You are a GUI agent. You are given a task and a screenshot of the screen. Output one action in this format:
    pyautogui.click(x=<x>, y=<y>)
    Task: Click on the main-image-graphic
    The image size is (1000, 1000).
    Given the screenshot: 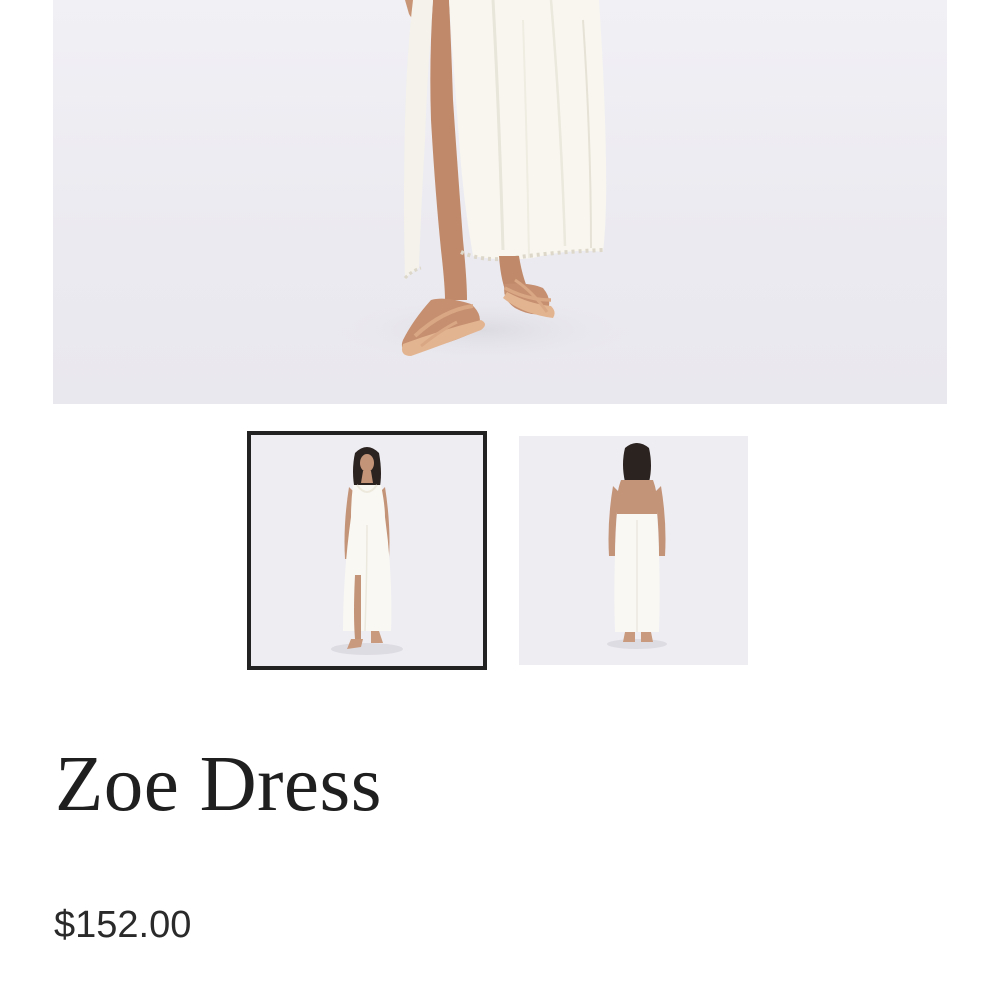 What is the action you would take?
    pyautogui.click(x=483, y=182)
    